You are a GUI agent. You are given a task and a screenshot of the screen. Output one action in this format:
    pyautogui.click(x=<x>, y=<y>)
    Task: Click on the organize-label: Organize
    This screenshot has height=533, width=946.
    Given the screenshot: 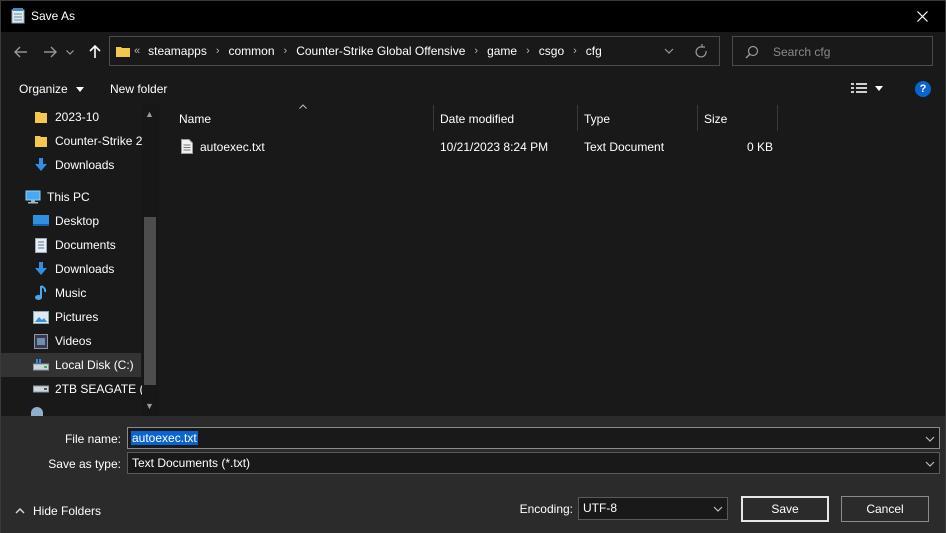 What is the action you would take?
    pyautogui.click(x=43, y=89)
    